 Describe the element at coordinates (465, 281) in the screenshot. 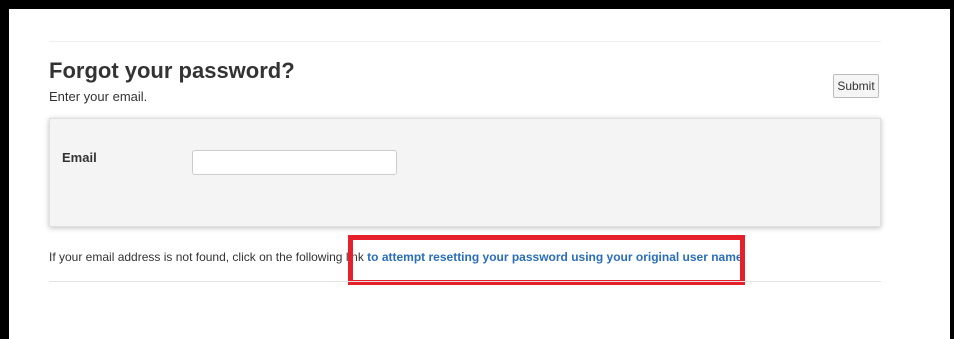

I see `bottom-divider` at that location.